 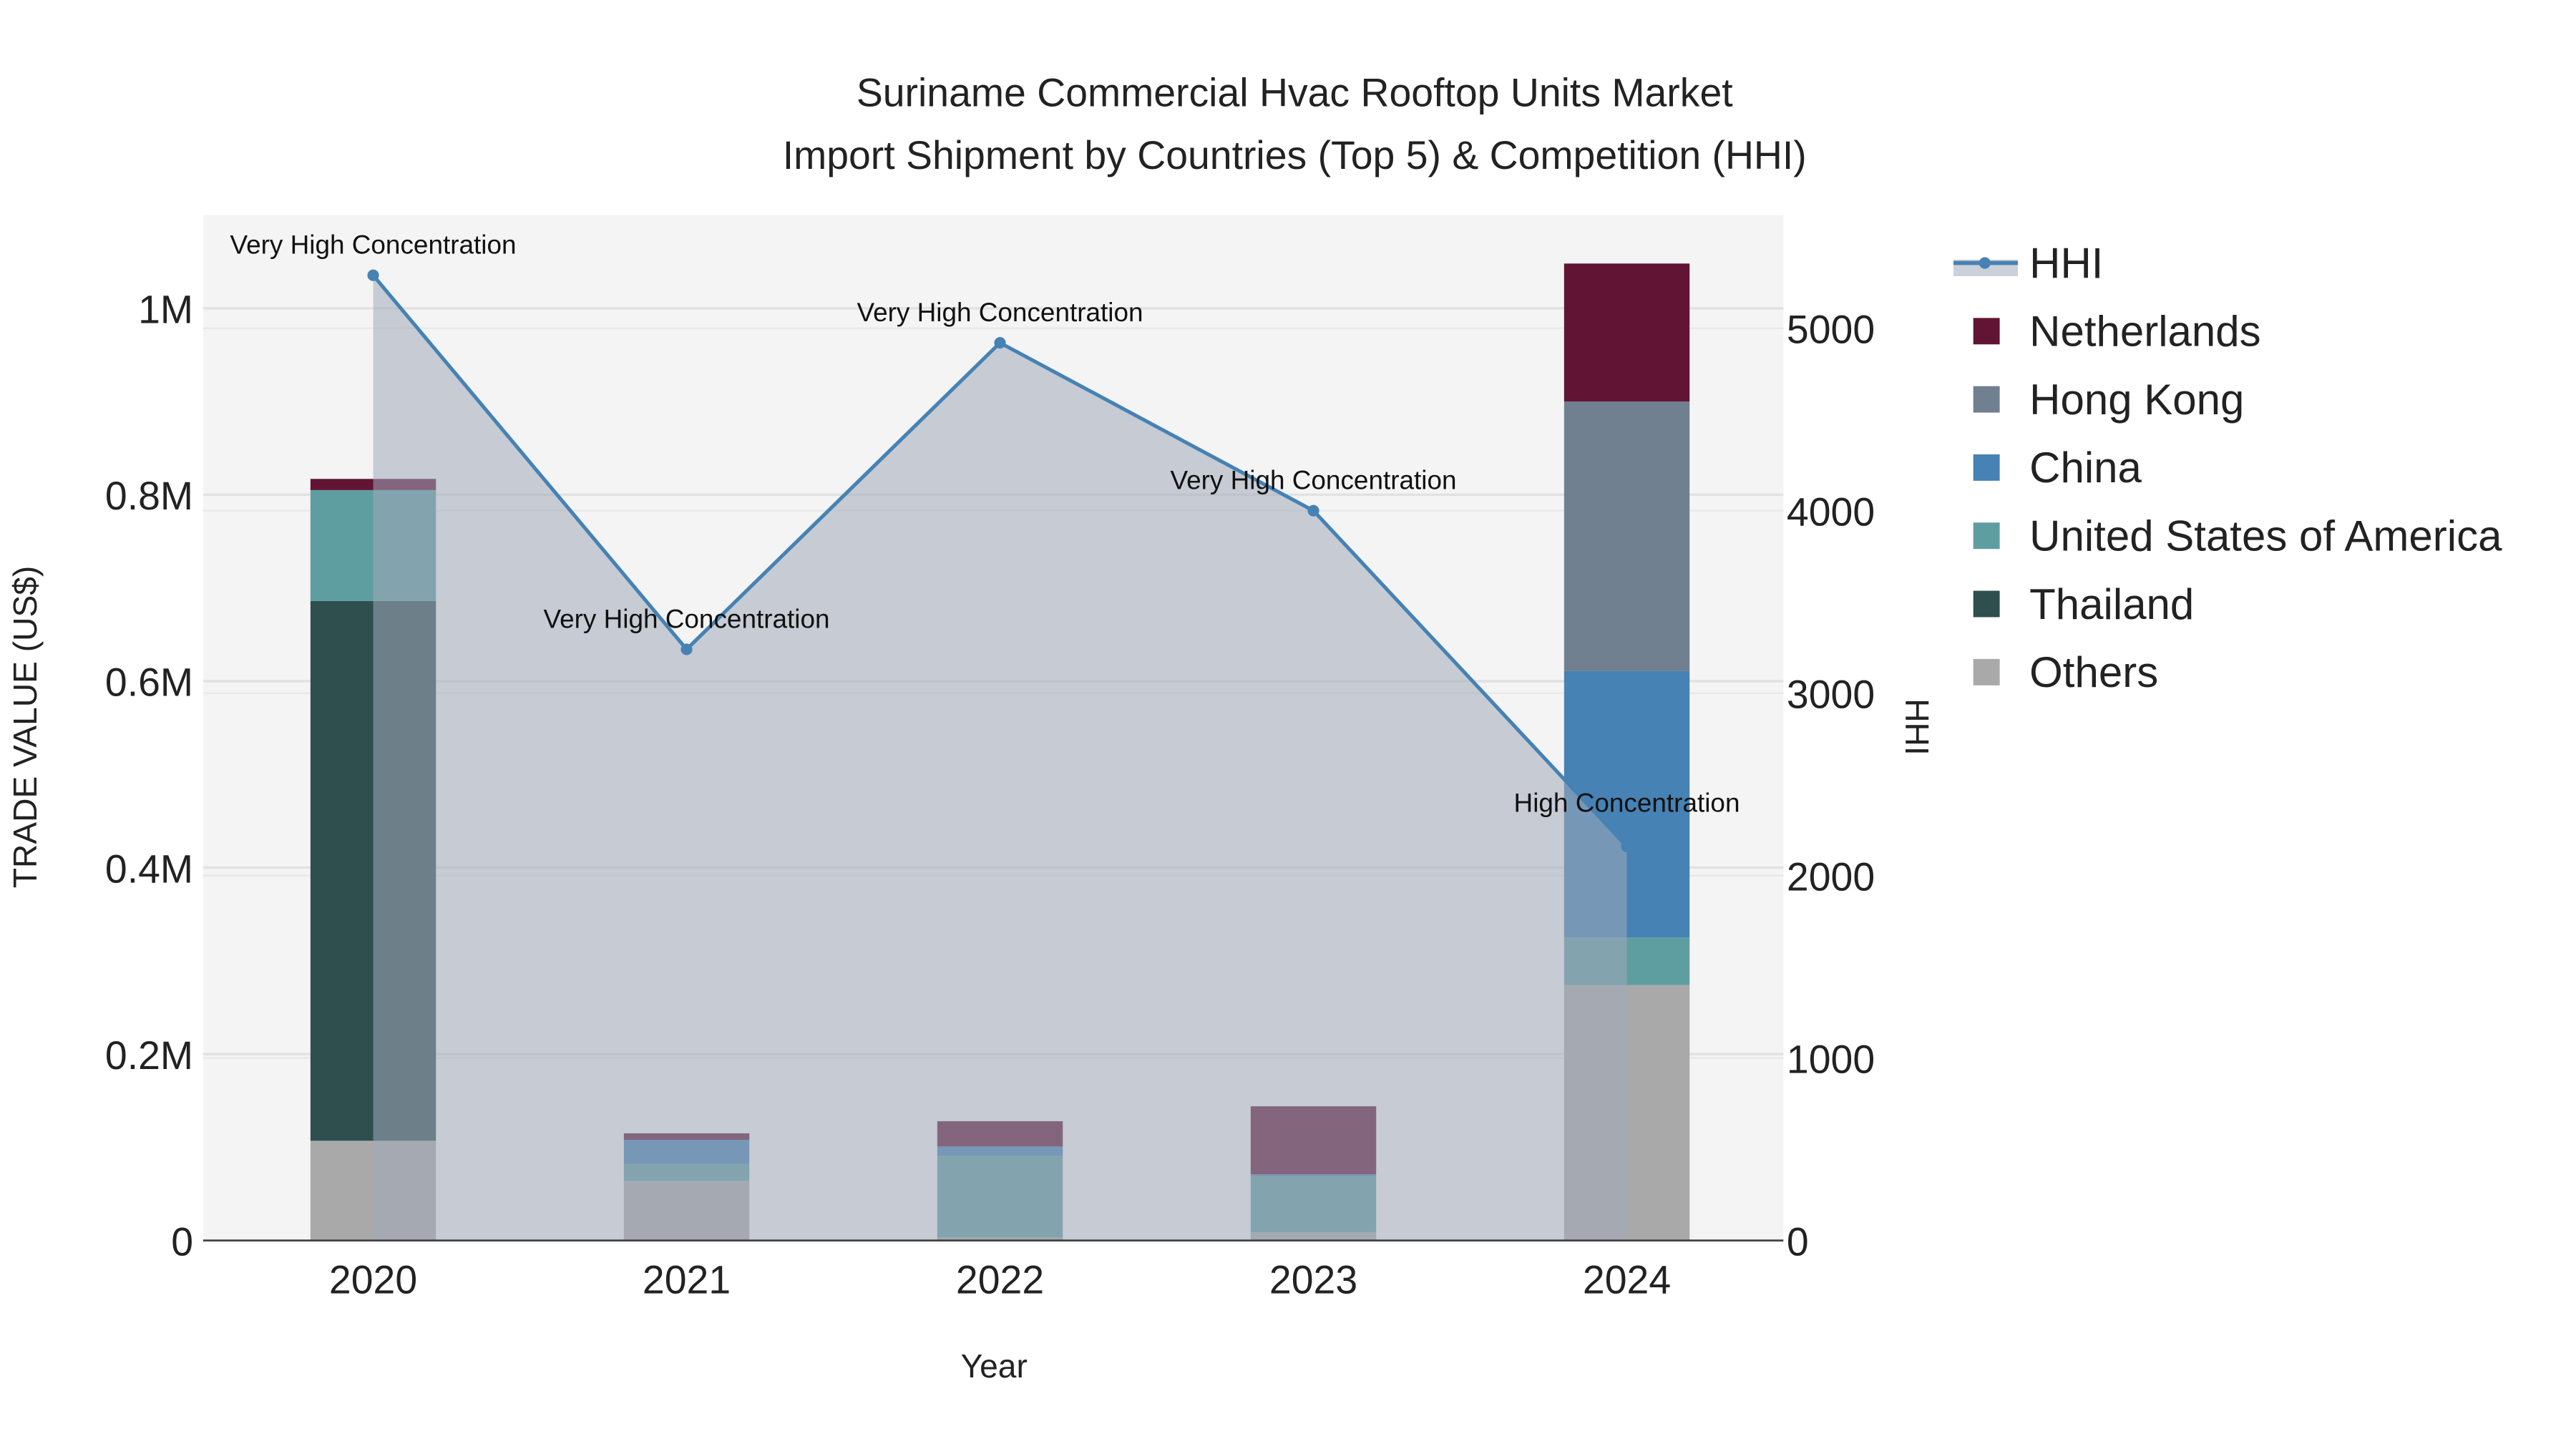 What do you see at coordinates (1000, 1280) in the screenshot?
I see `x-tick-label: 2022` at bounding box center [1000, 1280].